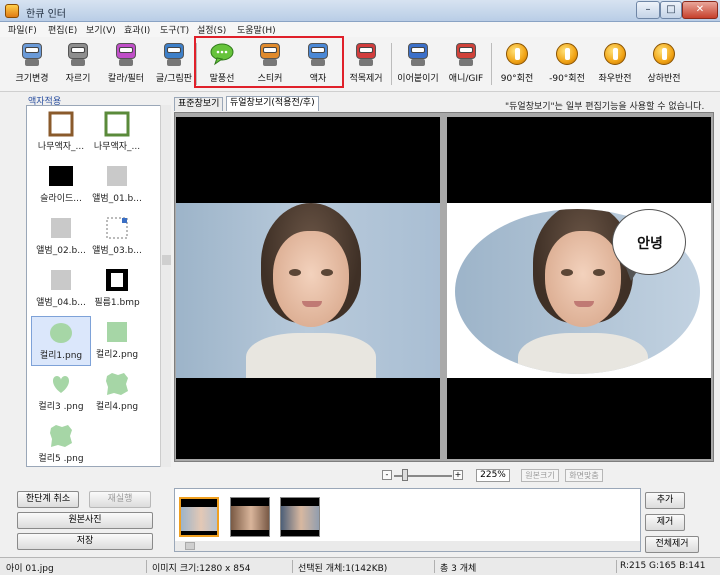  Describe the element at coordinates (517, 54) in the screenshot. I see `rotate-90-icon` at that location.